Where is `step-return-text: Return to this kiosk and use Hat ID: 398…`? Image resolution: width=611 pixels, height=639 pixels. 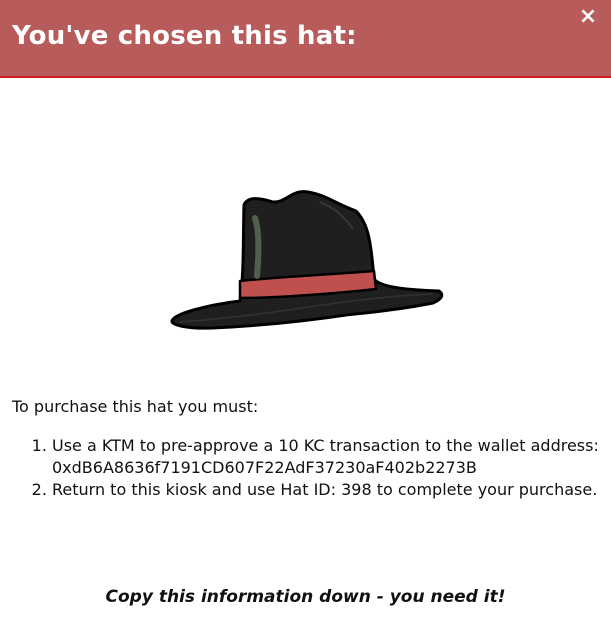 step-return-text: Return to this kiosk and use Hat ID: 398… is located at coordinates (325, 489).